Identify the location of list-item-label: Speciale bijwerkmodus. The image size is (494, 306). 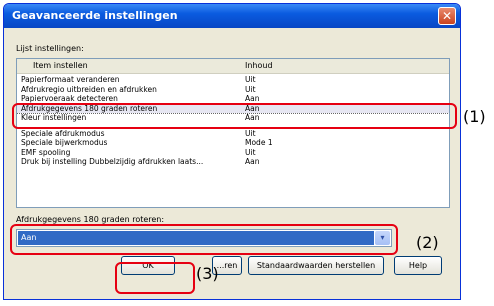
(64, 142).